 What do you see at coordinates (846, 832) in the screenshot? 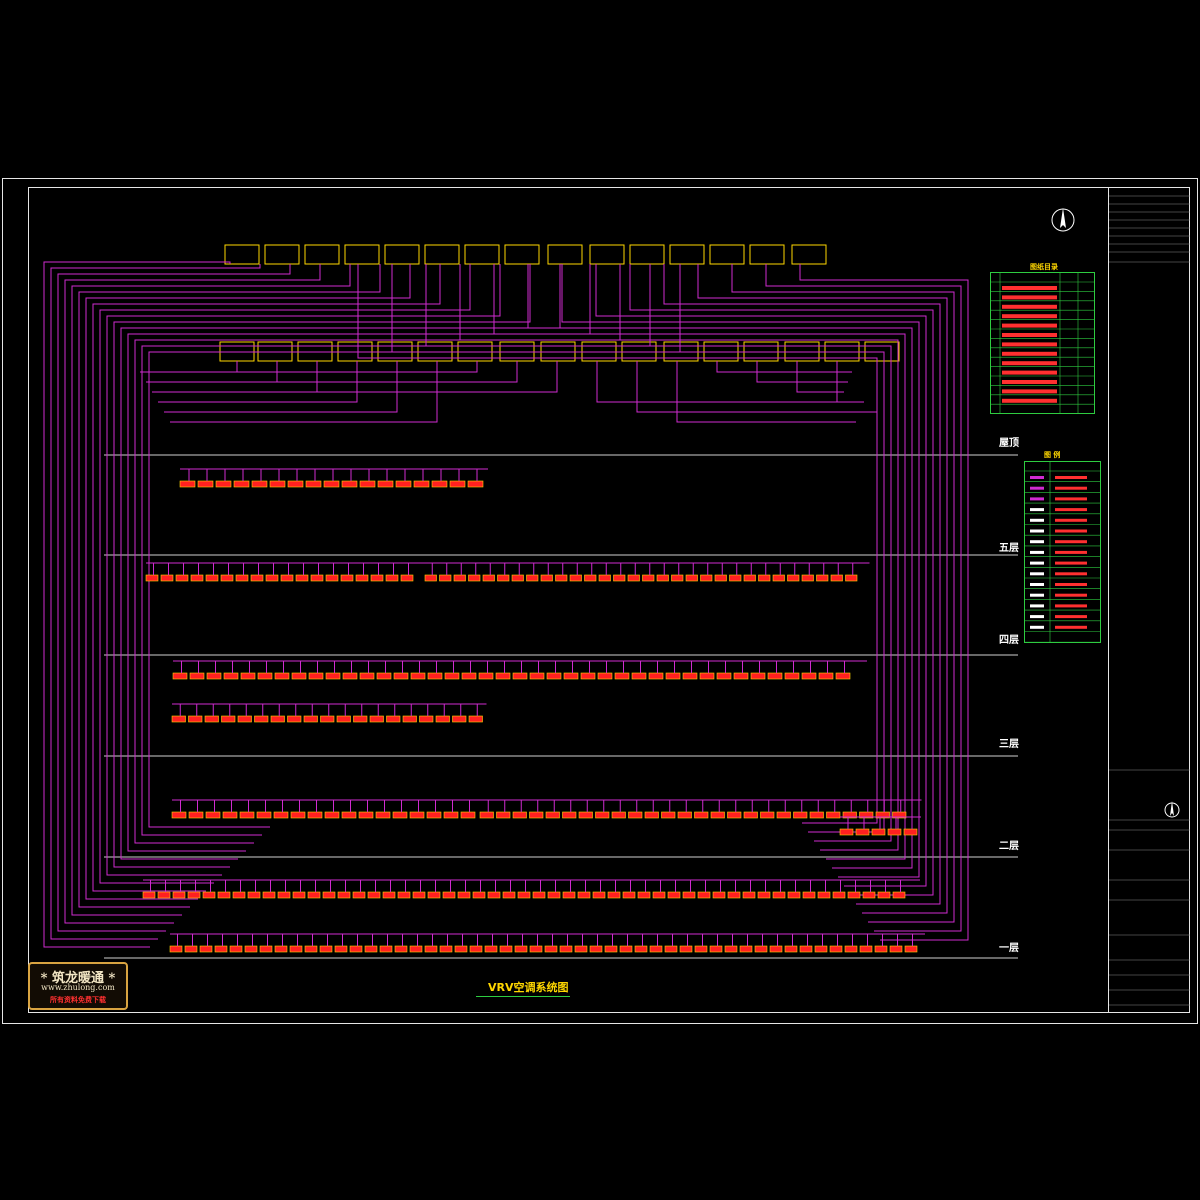
I see `indoor-unit-2f-c` at bounding box center [846, 832].